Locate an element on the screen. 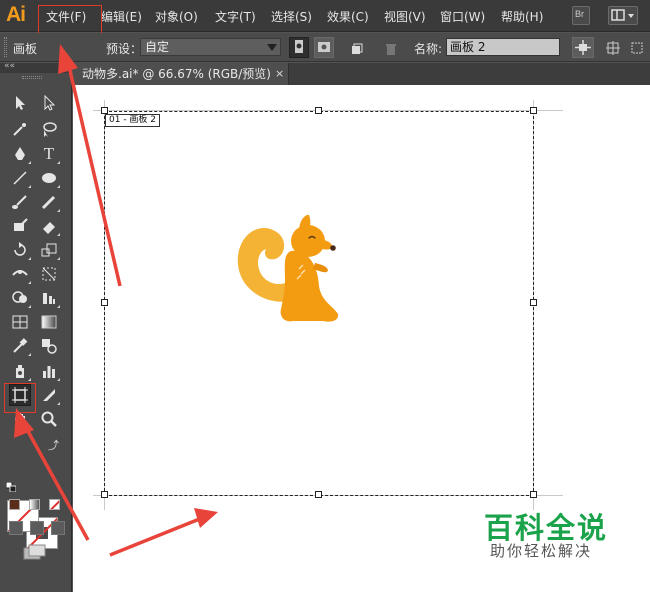 This screenshot has height=592, width=650. menu-type: 文字(T) is located at coordinates (235, 16).